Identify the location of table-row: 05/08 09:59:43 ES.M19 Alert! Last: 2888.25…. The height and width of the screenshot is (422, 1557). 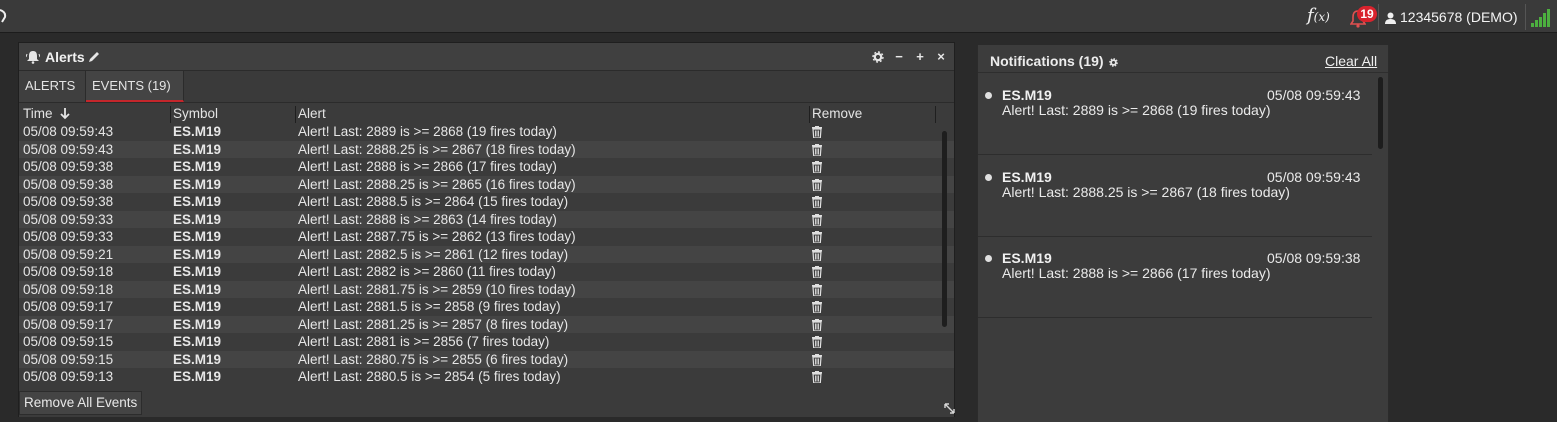
(486, 149).